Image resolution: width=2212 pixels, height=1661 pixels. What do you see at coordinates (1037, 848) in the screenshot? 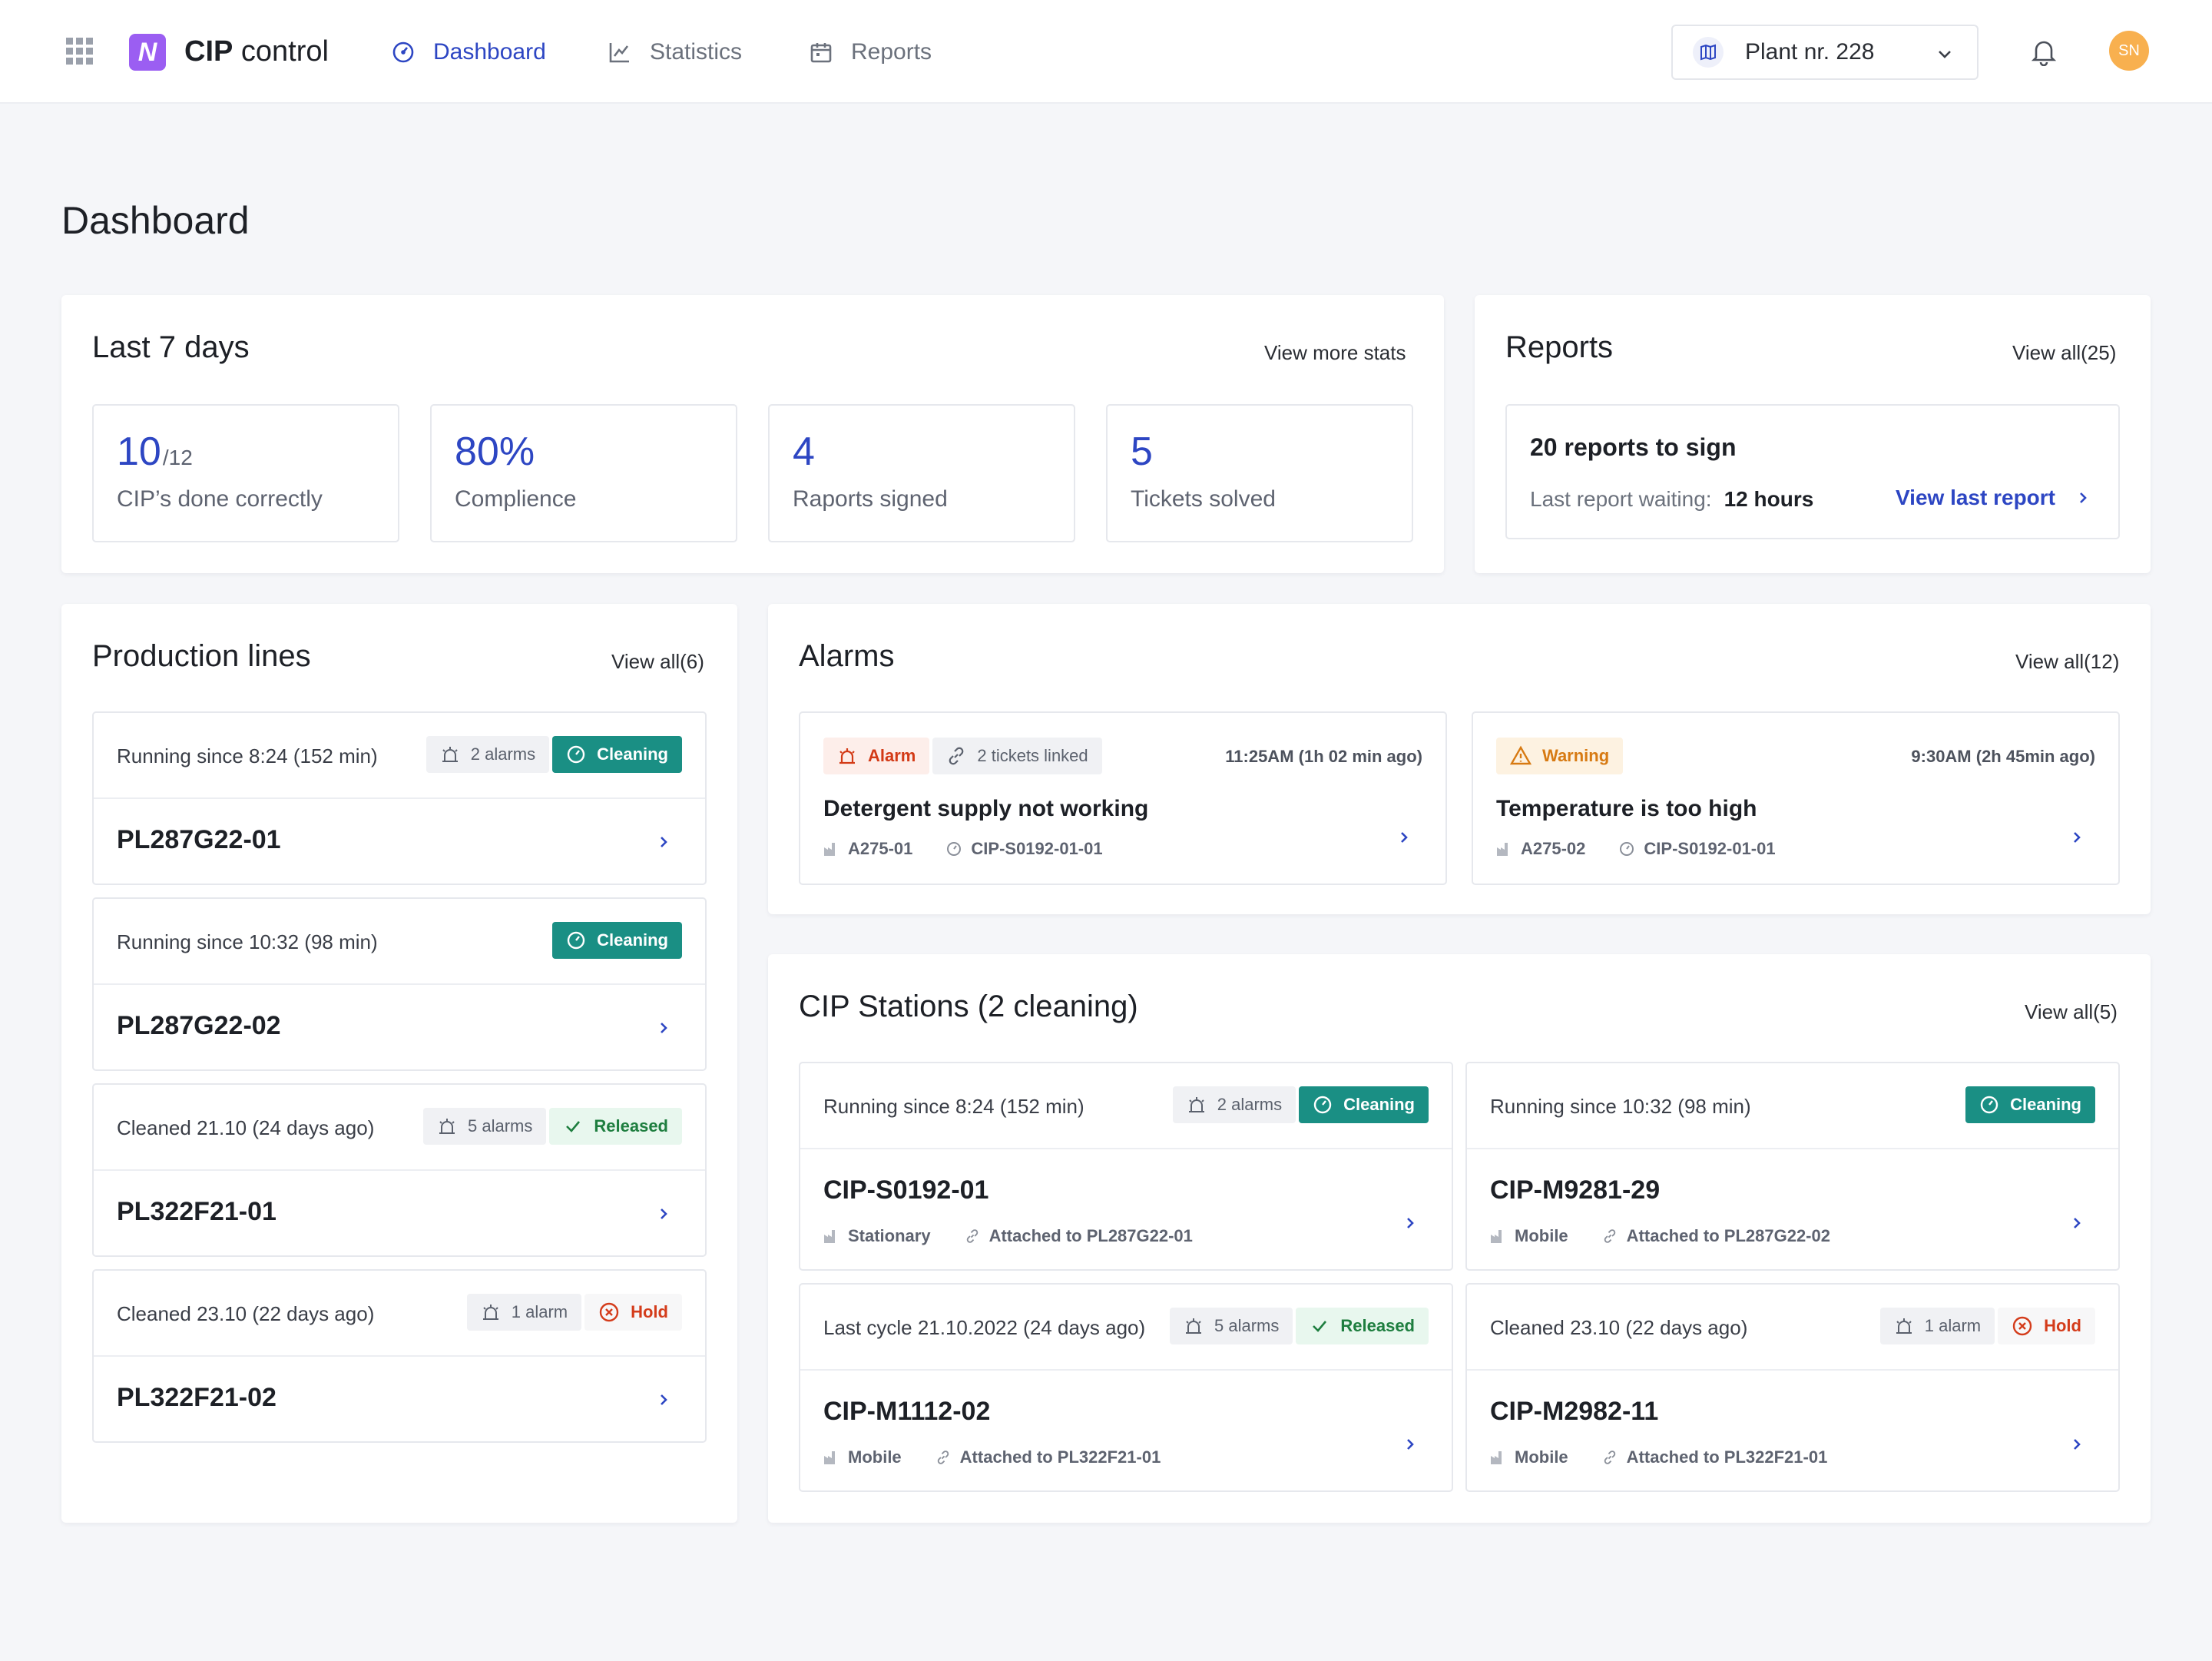
I see `alarm-station-label: CIP-S0192-01-01` at bounding box center [1037, 848].